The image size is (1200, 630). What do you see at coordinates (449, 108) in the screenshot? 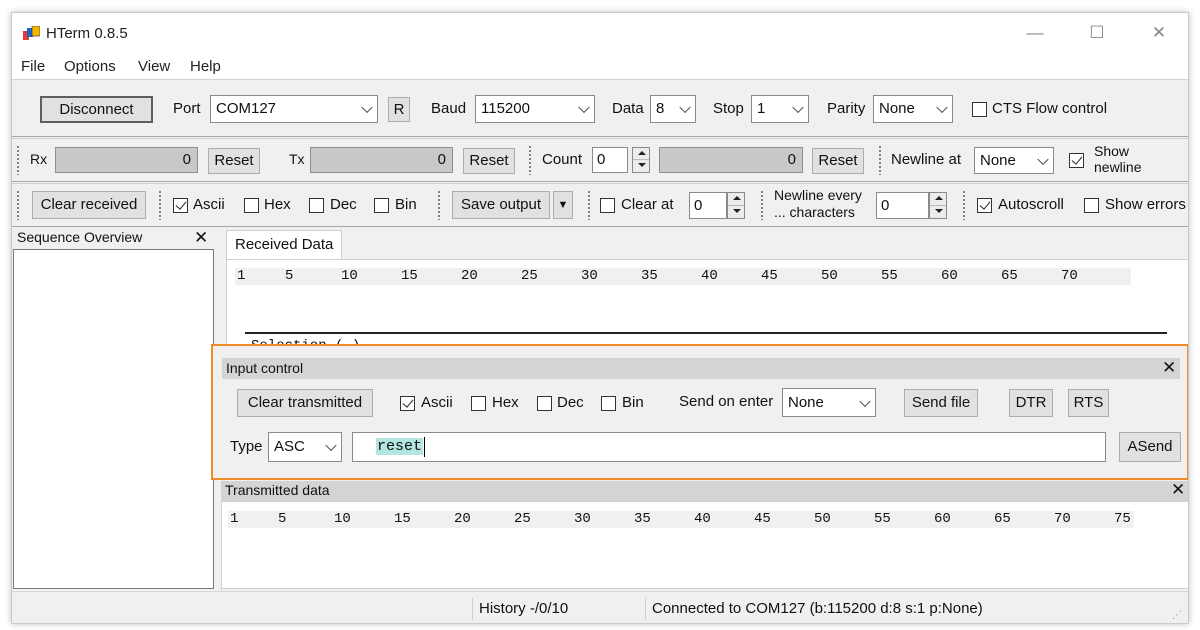
I see `baud-label: Baud` at bounding box center [449, 108].